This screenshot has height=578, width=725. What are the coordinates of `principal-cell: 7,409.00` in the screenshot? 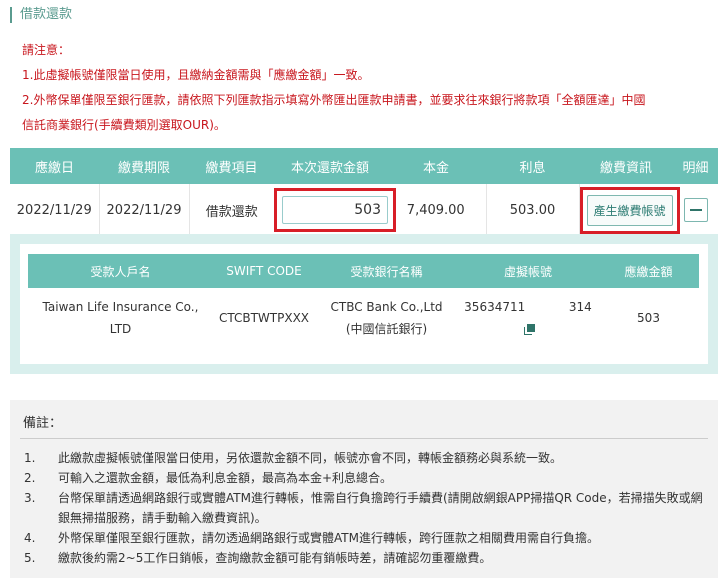 It's located at (436, 210).